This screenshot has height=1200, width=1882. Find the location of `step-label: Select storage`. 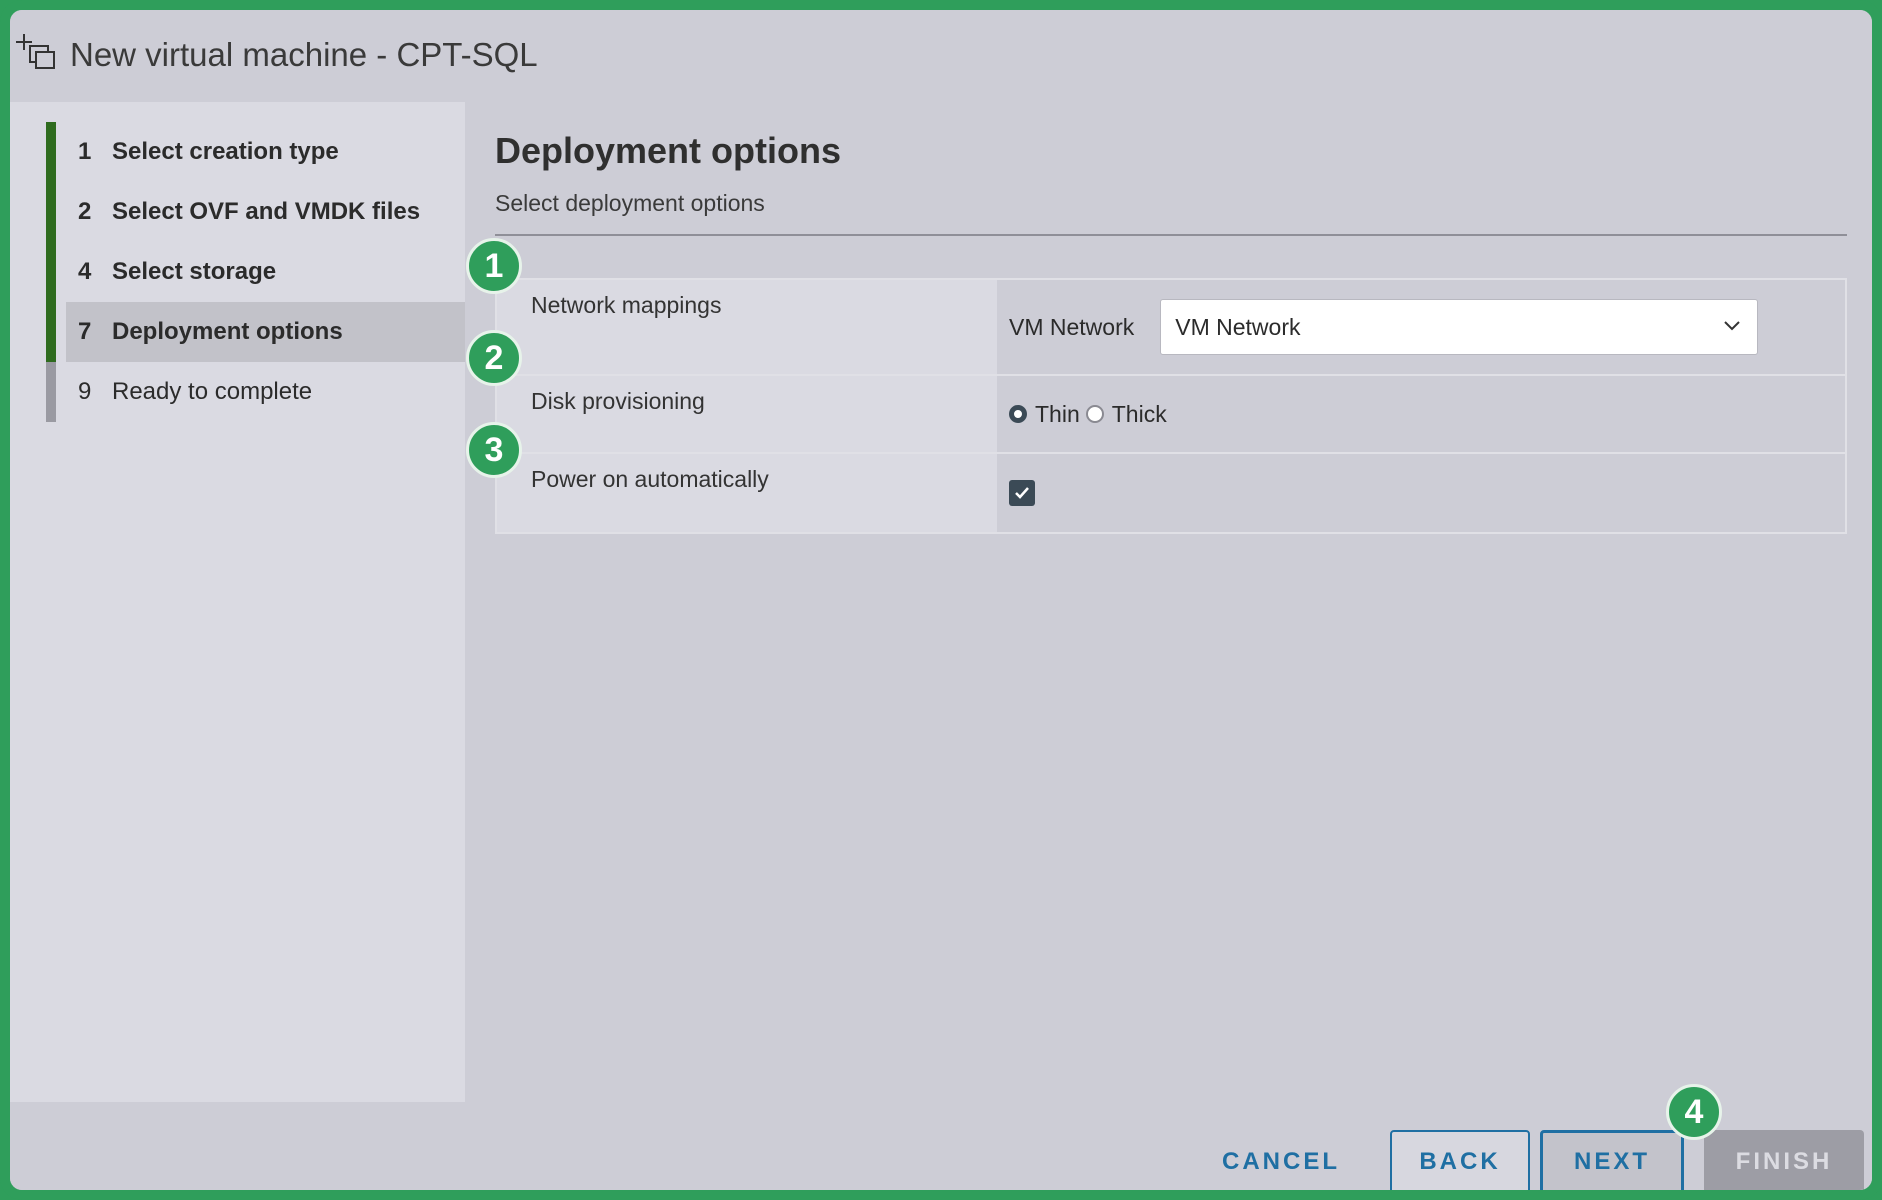

step-label: Select storage is located at coordinates (194, 271).